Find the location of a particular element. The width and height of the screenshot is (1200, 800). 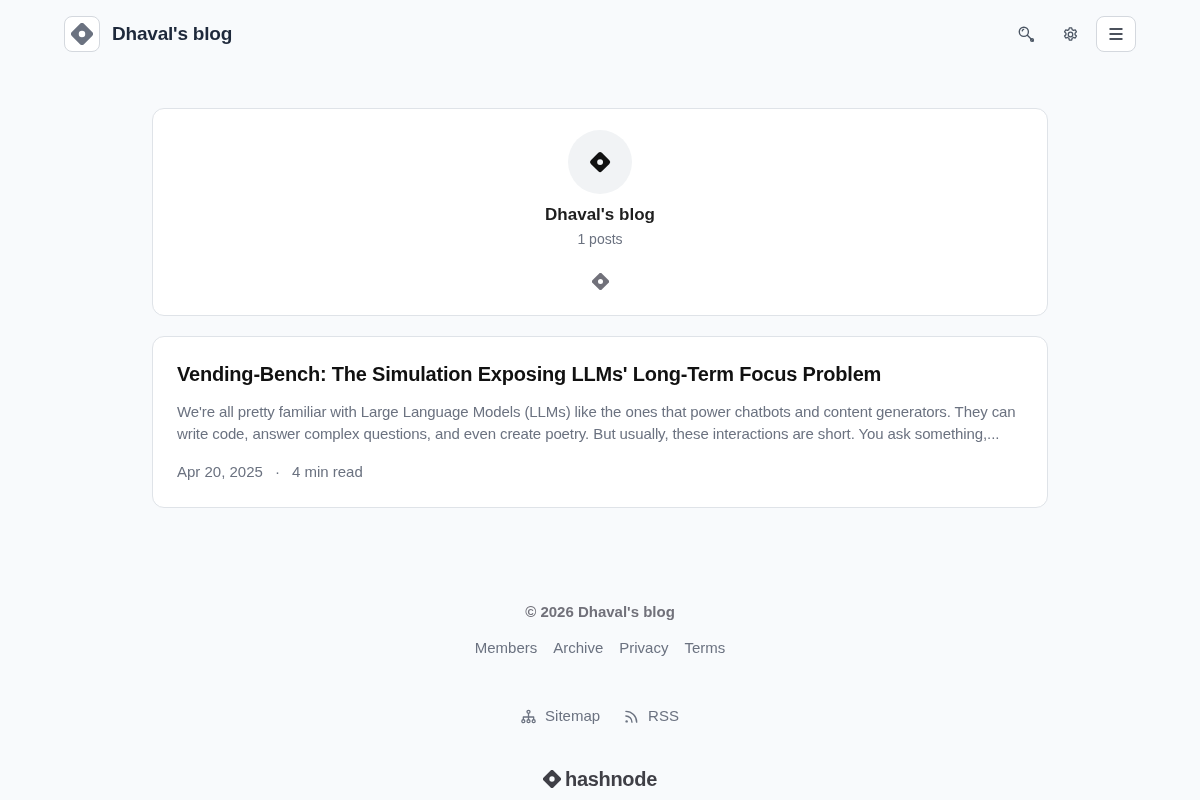

footer-link: Privacy is located at coordinates (644, 648).